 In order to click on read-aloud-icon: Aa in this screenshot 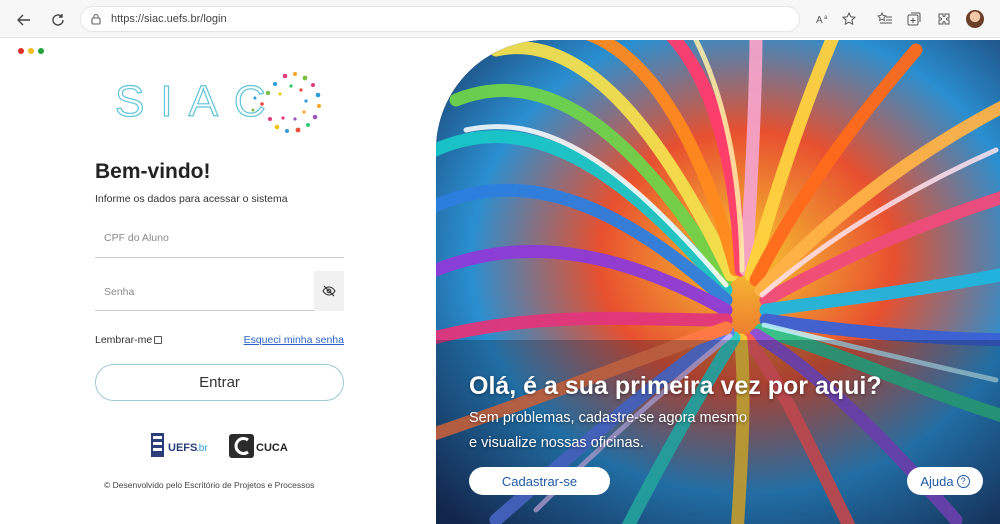, I will do `click(823, 19)`.